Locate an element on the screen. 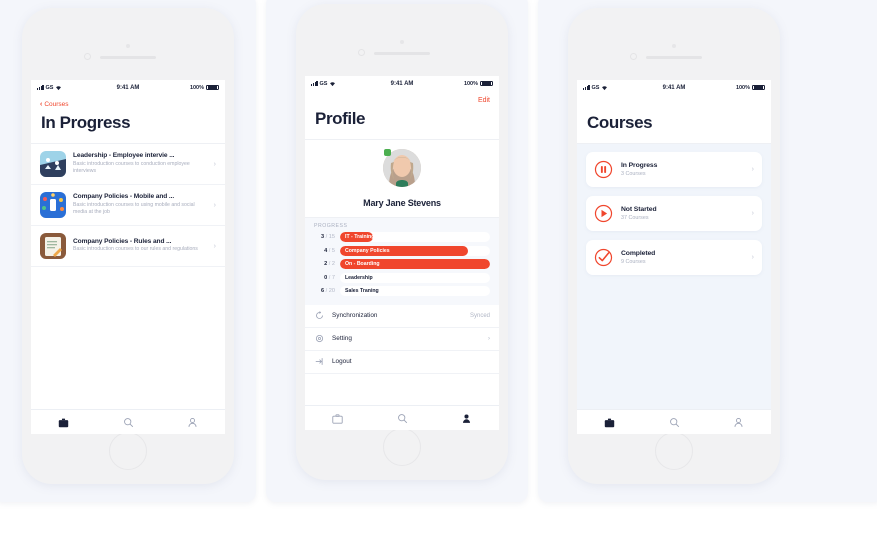 The height and width of the screenshot is (554, 877). progress-row: 4 / 5 Company Policies is located at coordinates (402, 250).